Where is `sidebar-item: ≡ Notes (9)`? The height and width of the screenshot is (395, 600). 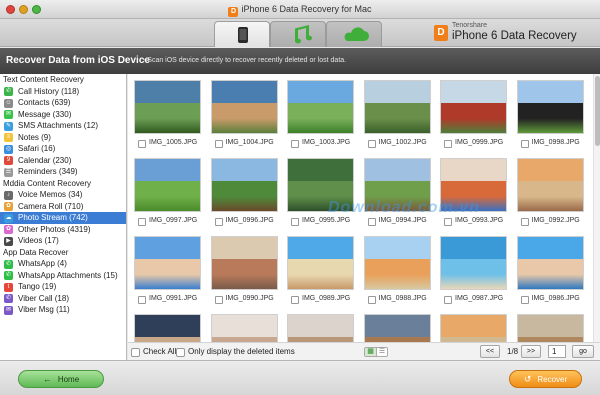
sidebar-item: ≡ Notes (9) is located at coordinates (63, 138).